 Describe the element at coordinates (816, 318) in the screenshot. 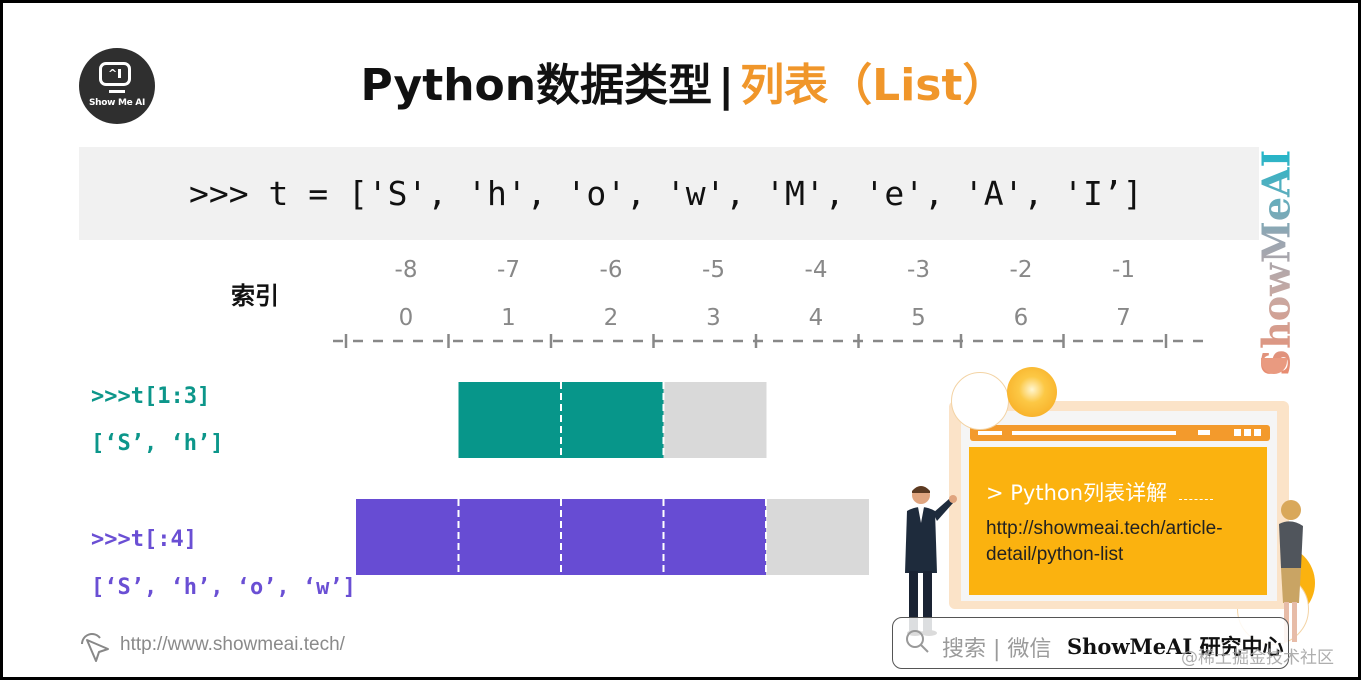

I see `tick-positive: 4` at that location.